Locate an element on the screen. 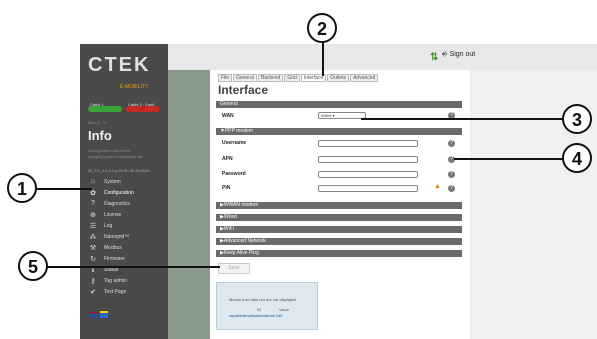 The image size is (597, 339). key-icon: ⚷ is located at coordinates (93, 281).